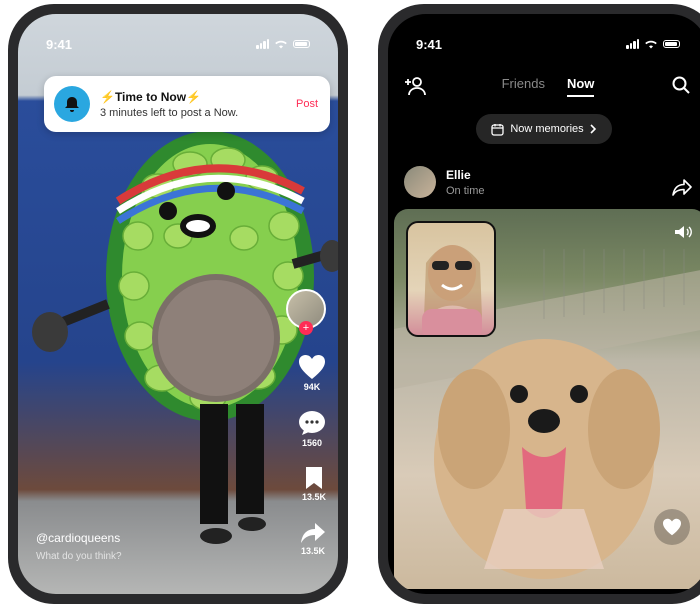  Describe the element at coordinates (593, 129) in the screenshot. I see `chevron-right-icon` at that location.